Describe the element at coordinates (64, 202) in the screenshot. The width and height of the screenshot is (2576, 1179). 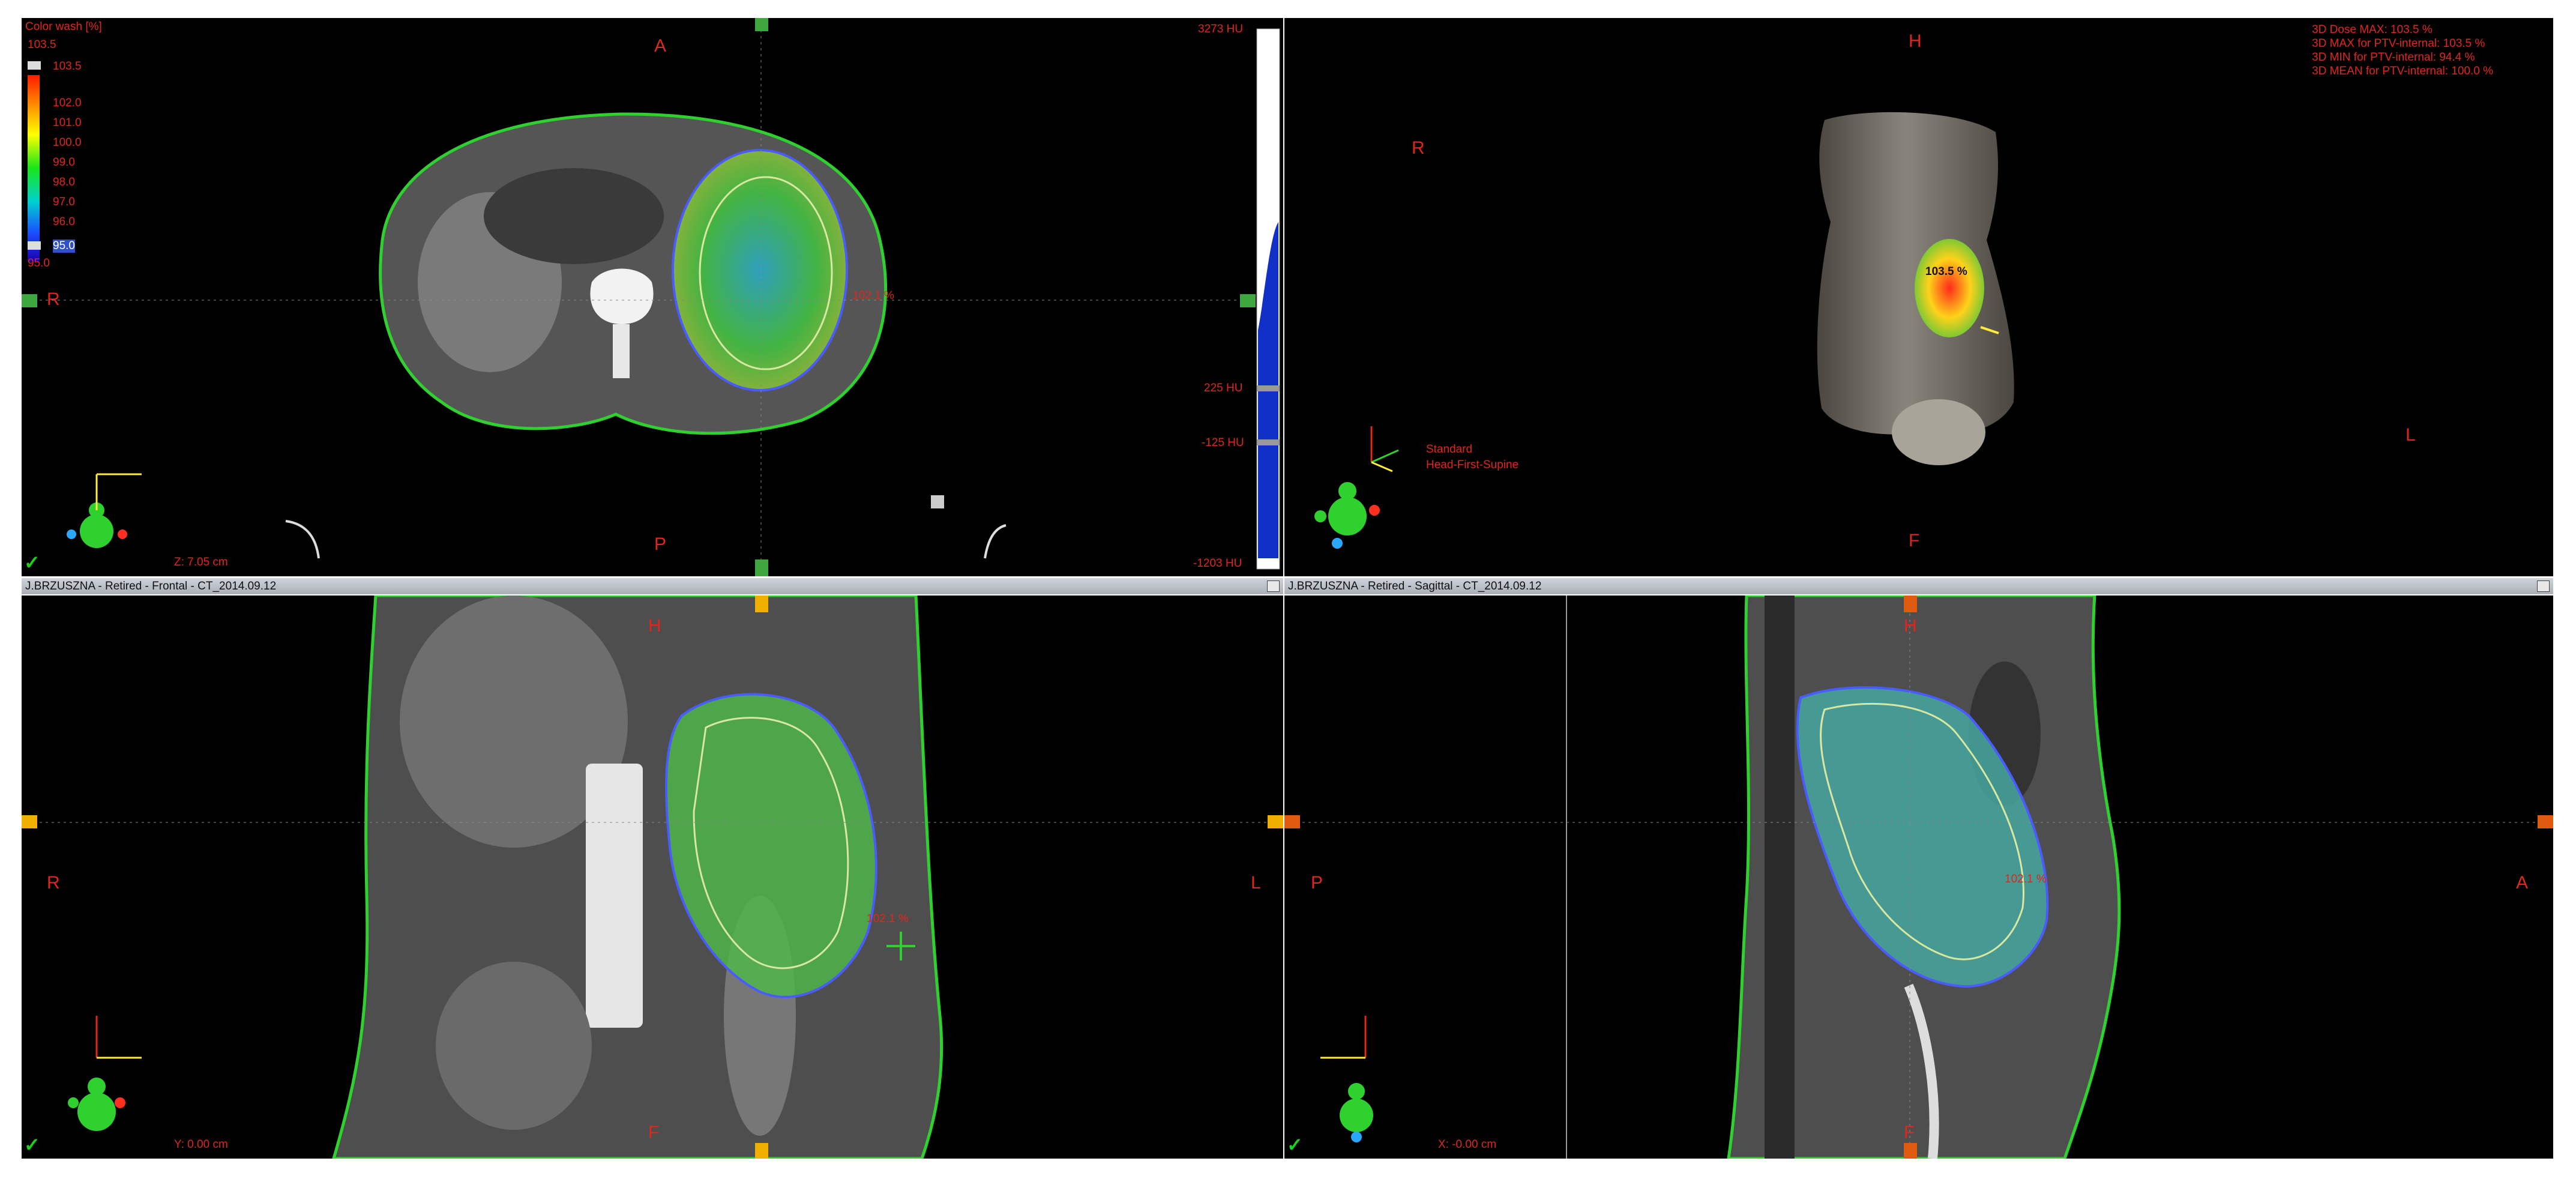
I see `colorwash-tick: 97.0` at that location.